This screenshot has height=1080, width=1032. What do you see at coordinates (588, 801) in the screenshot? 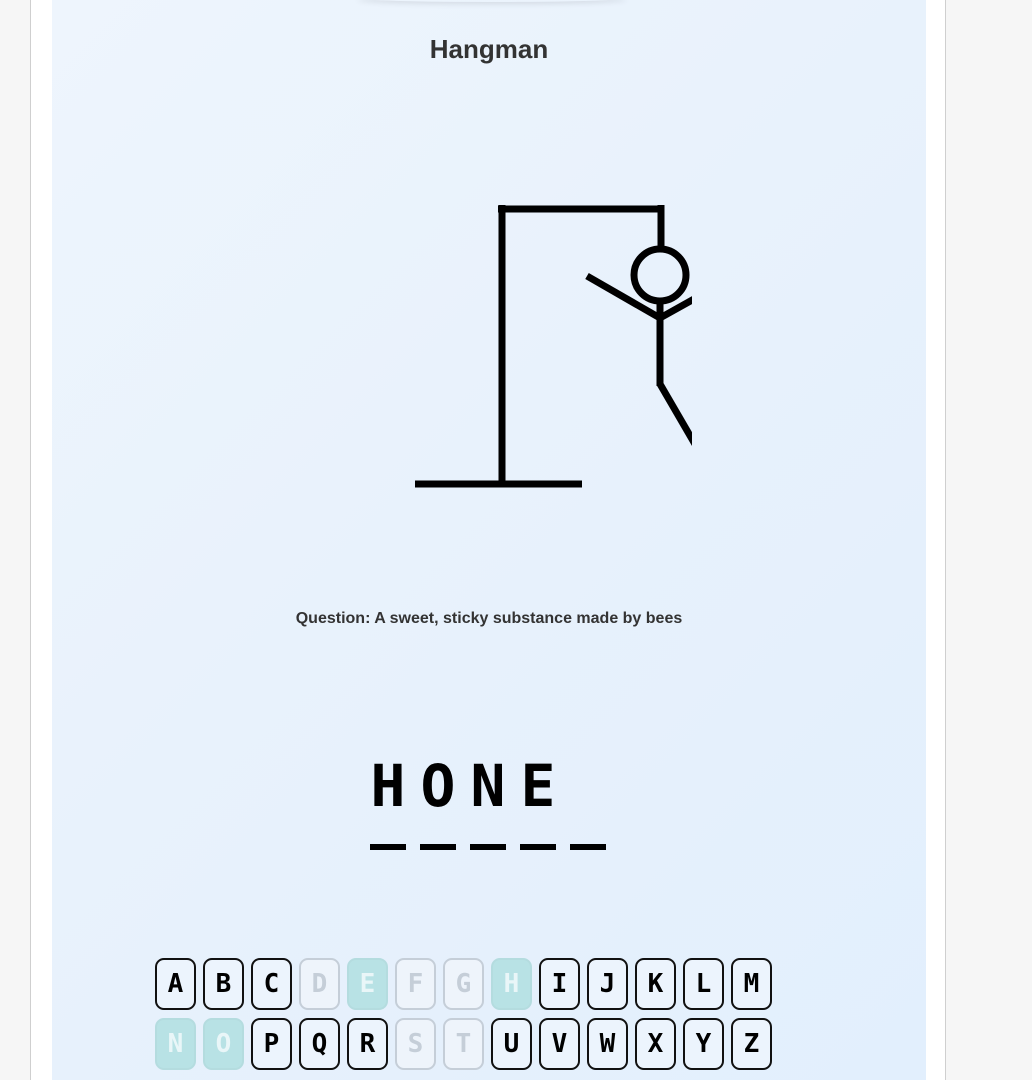
I see `letter-slot` at bounding box center [588, 801].